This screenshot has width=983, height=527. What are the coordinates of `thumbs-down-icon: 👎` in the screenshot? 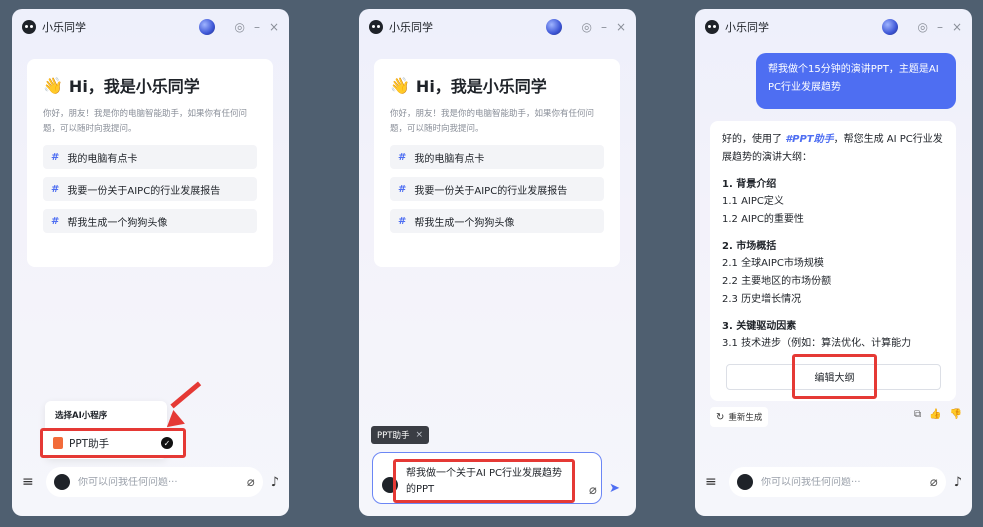 It's located at (956, 414).